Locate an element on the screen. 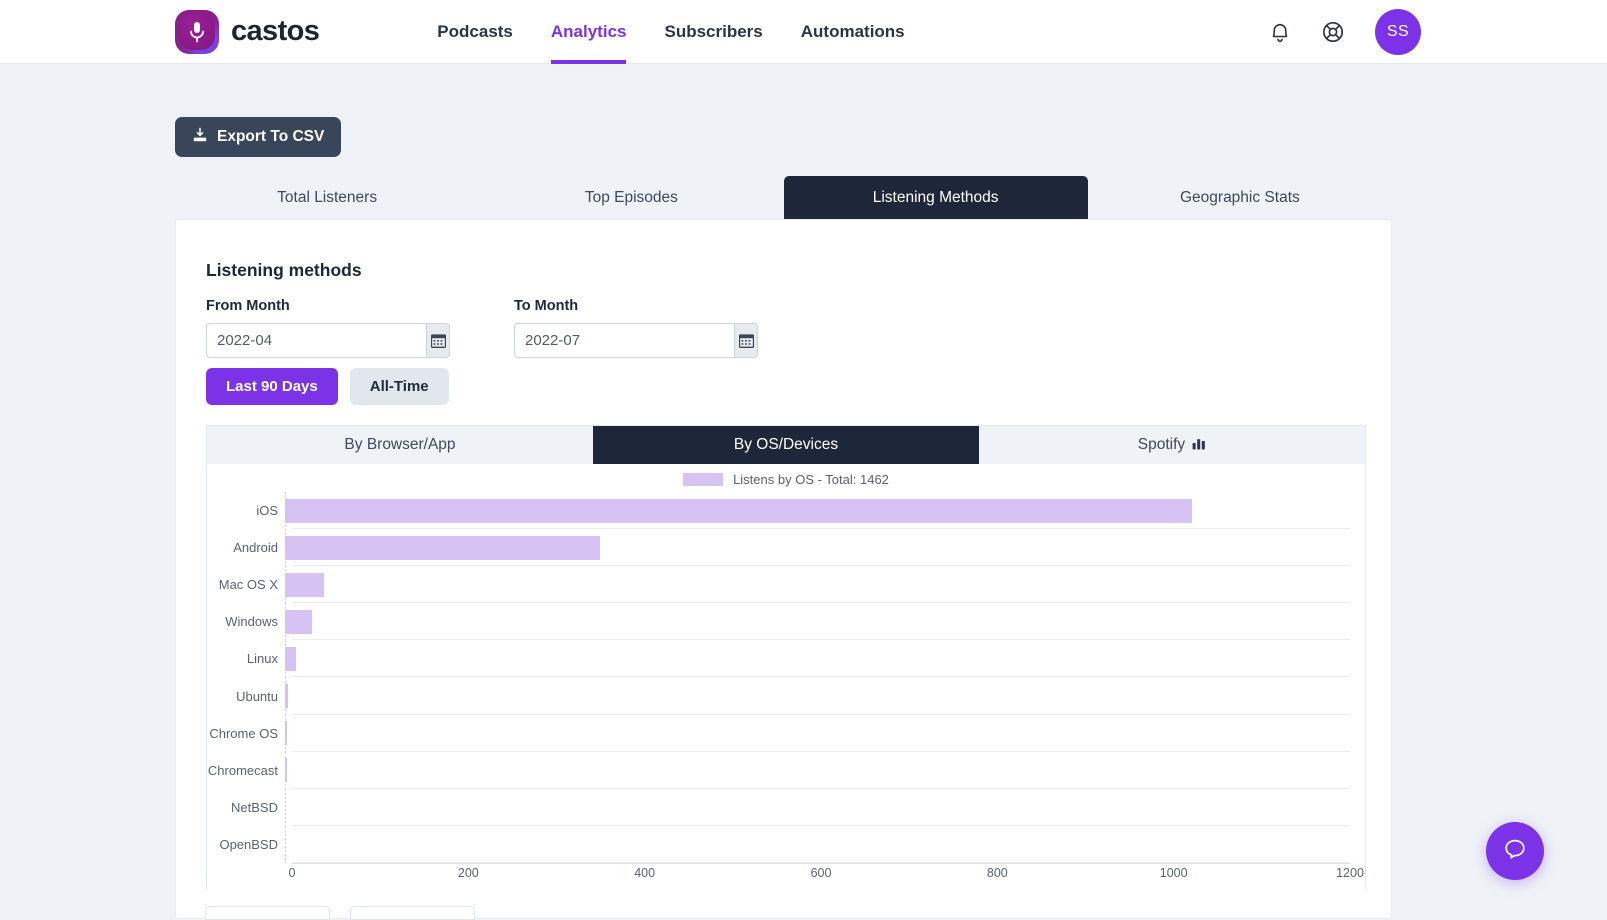 This screenshot has width=1607, height=920. chart-category-label: Linux is located at coordinates (262, 659).